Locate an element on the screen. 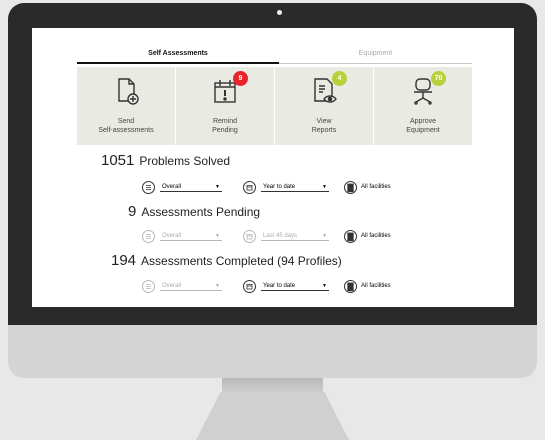 This screenshot has height=440, width=545. tab-self-assessments: Self Assessments is located at coordinates (178, 50).